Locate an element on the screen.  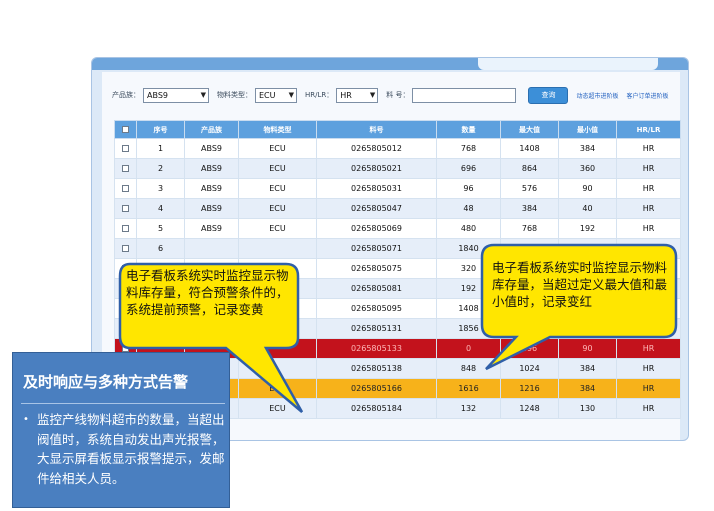
dynamic-board-link: 动态超市进阶板 is located at coordinates (597, 95).